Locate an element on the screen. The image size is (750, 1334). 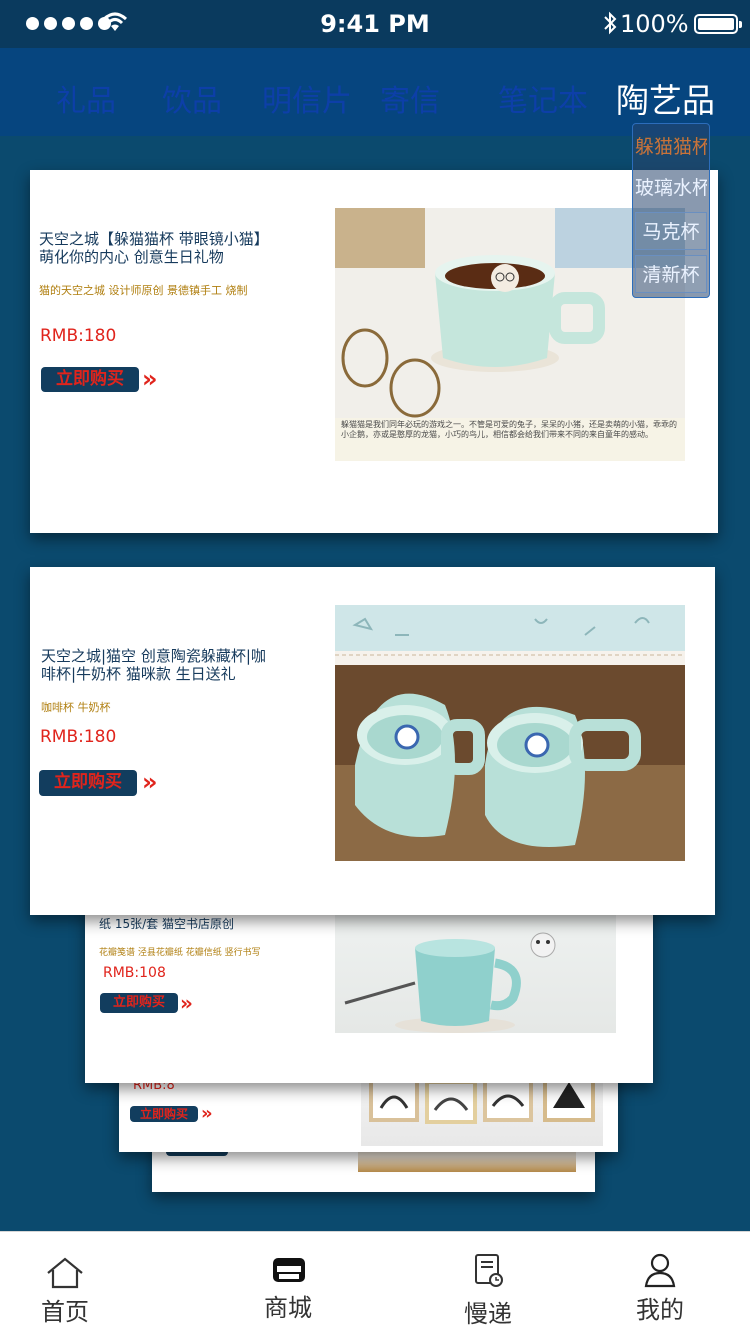
tab-profile: 我的 is located at coordinates (660, 1283).